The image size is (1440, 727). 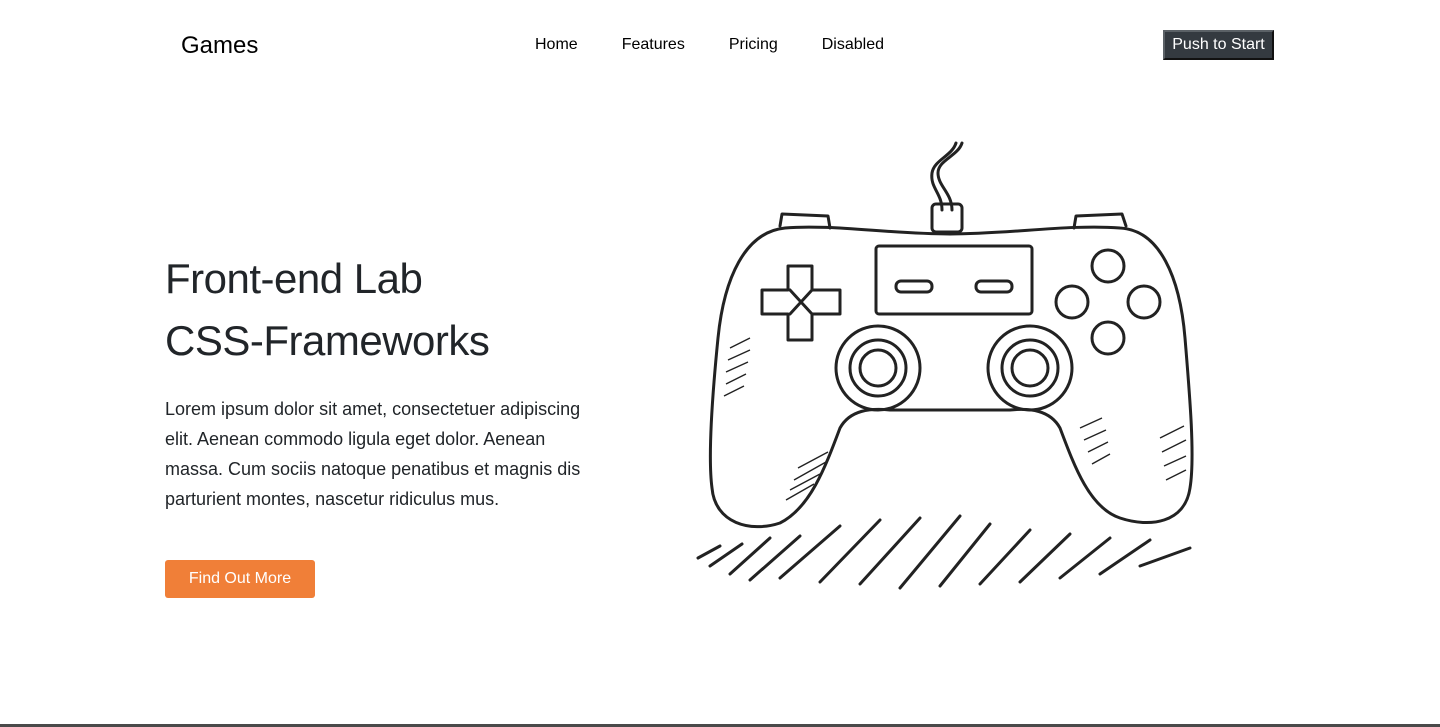 What do you see at coordinates (219, 46) in the screenshot?
I see `brand-logo: Games` at bounding box center [219, 46].